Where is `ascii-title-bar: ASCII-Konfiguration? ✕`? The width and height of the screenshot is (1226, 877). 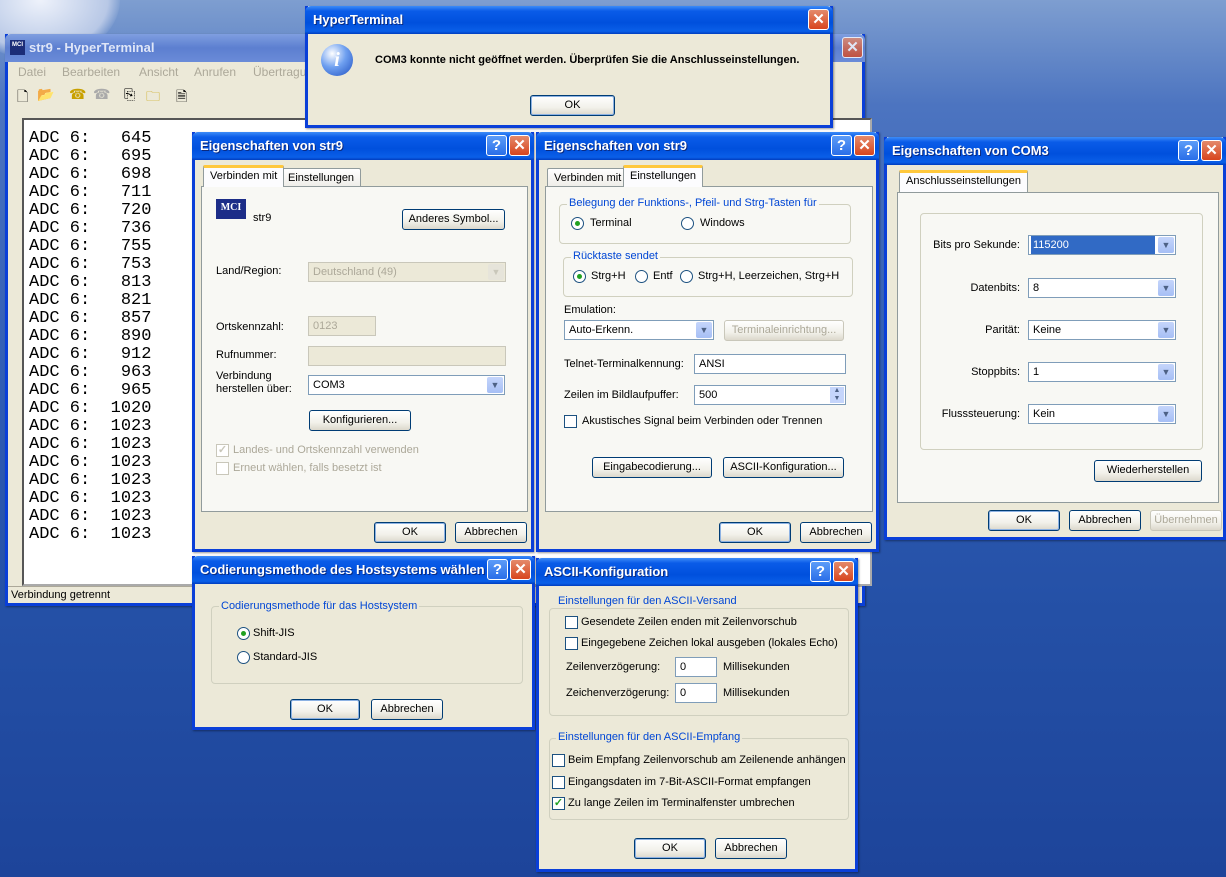
ascii-title-bar: ASCII-Konfiguration? ✕ is located at coordinates (697, 572).